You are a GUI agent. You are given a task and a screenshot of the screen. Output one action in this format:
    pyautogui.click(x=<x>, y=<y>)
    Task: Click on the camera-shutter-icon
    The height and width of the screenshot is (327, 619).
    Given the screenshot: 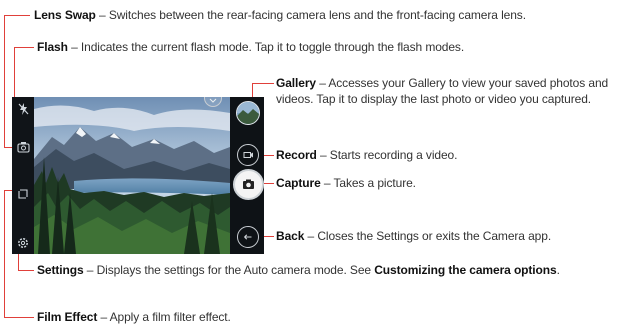 What is the action you would take?
    pyautogui.click(x=248, y=184)
    